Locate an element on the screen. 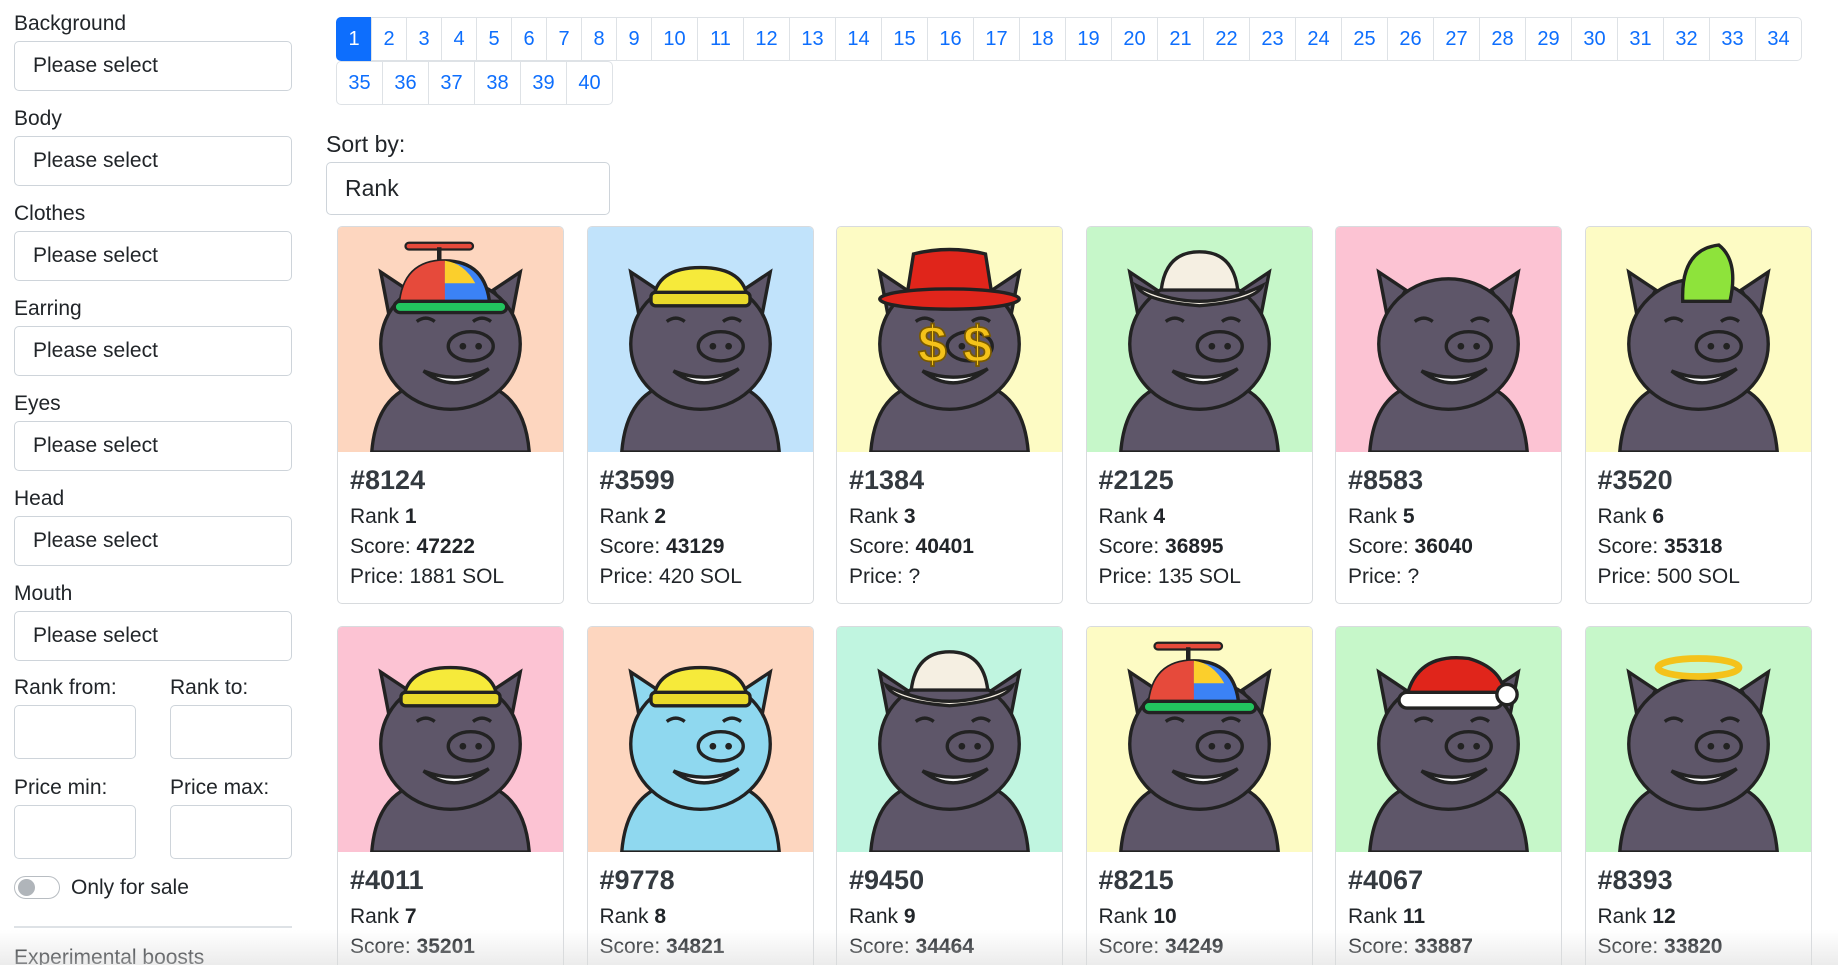  nft-card: #2125 Rank 4 Score: 36895 Price: 135 SOL is located at coordinates (1199, 415).